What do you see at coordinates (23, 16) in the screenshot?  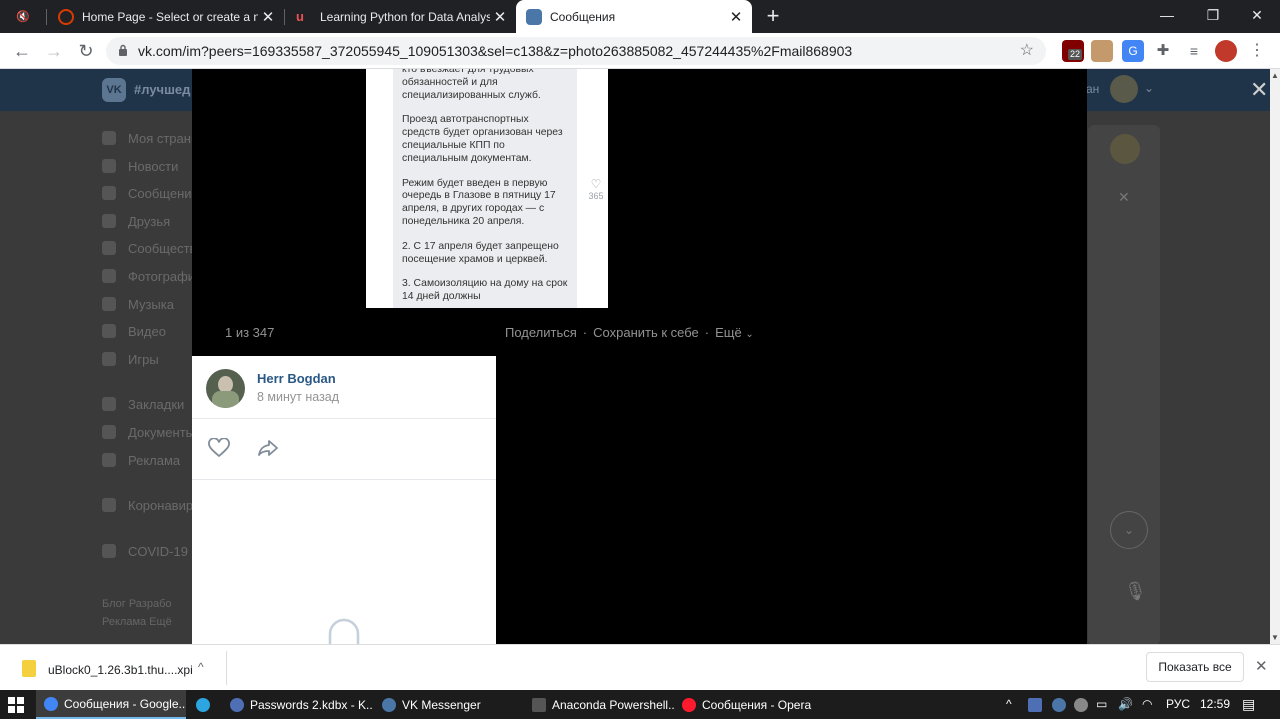 I see `tab-media-indicator: 🔇` at bounding box center [23, 16].